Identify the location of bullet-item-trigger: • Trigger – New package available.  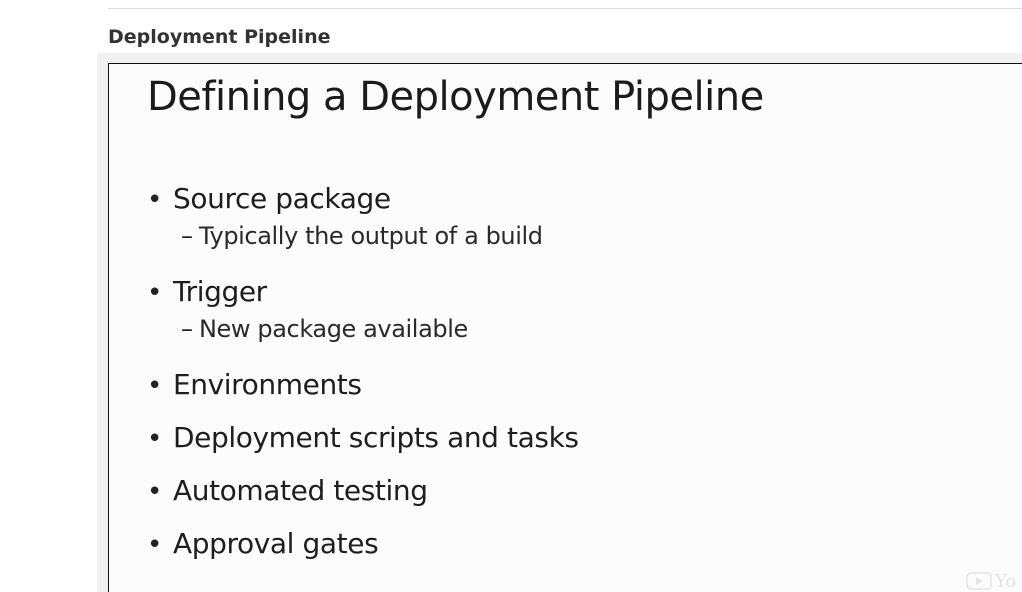
(363, 313).